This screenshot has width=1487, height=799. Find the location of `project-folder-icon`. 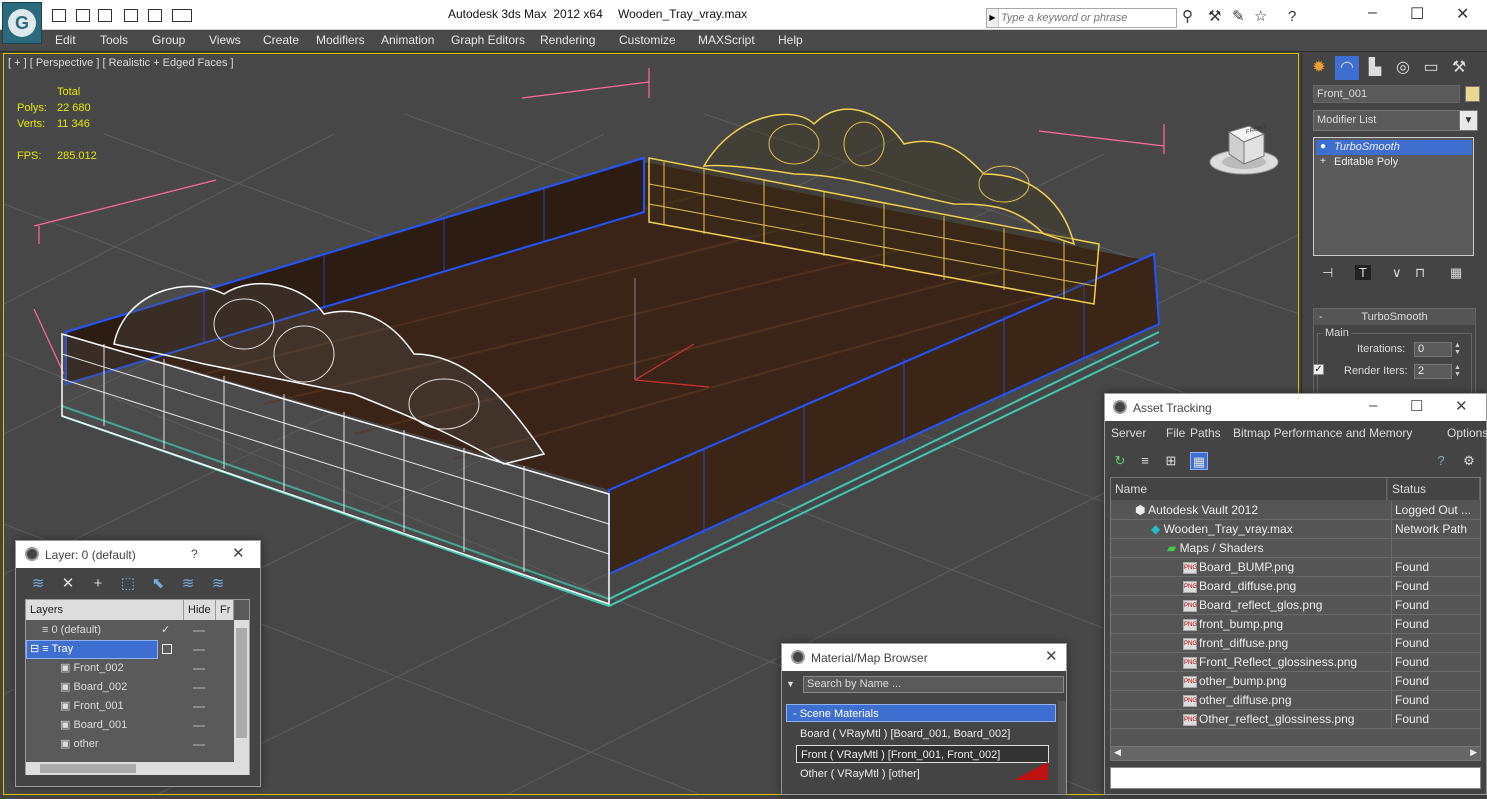

project-folder-icon is located at coordinates (155, 15).